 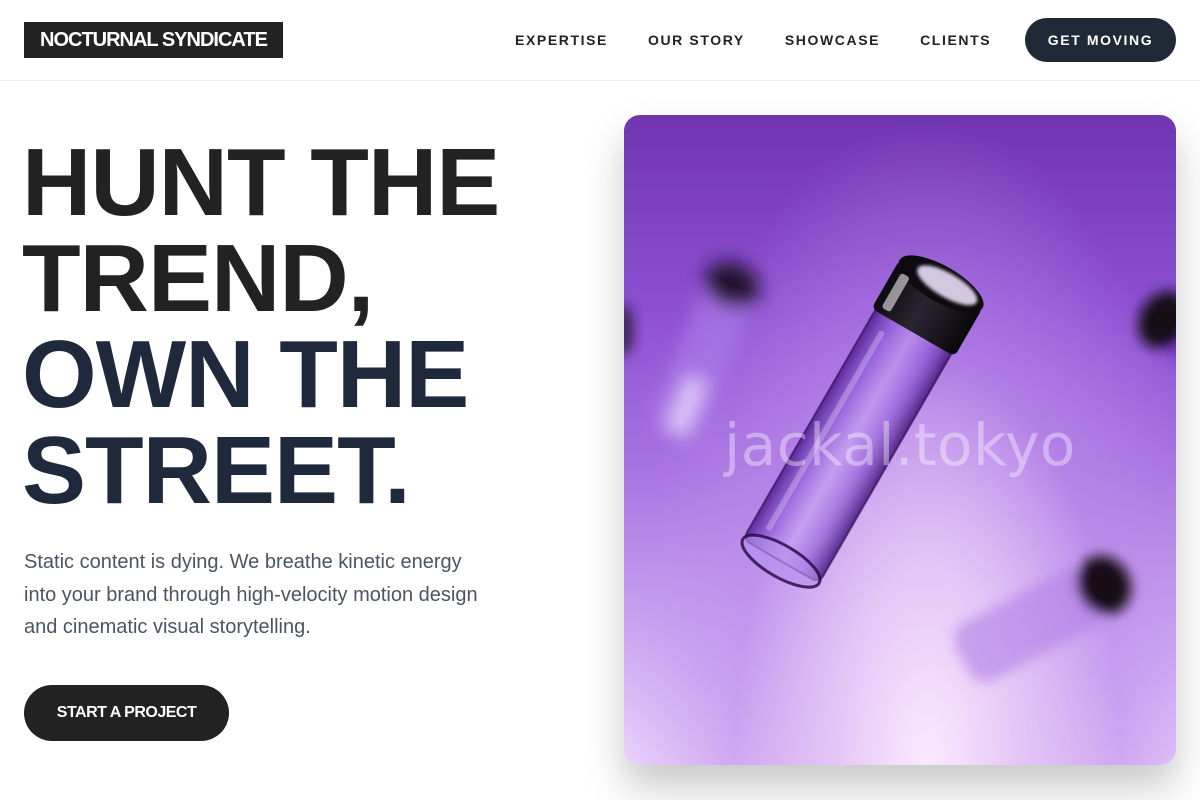 What do you see at coordinates (1100, 40) in the screenshot?
I see `get-moving-button: GET MOVING` at bounding box center [1100, 40].